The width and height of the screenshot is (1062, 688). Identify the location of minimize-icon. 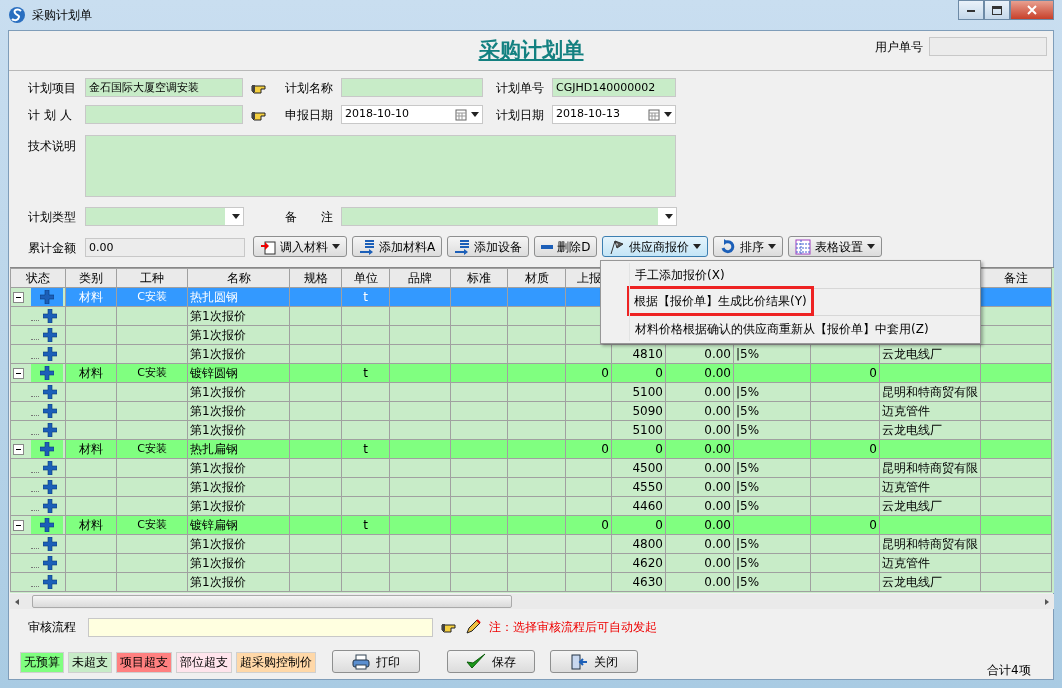
(971, 10).